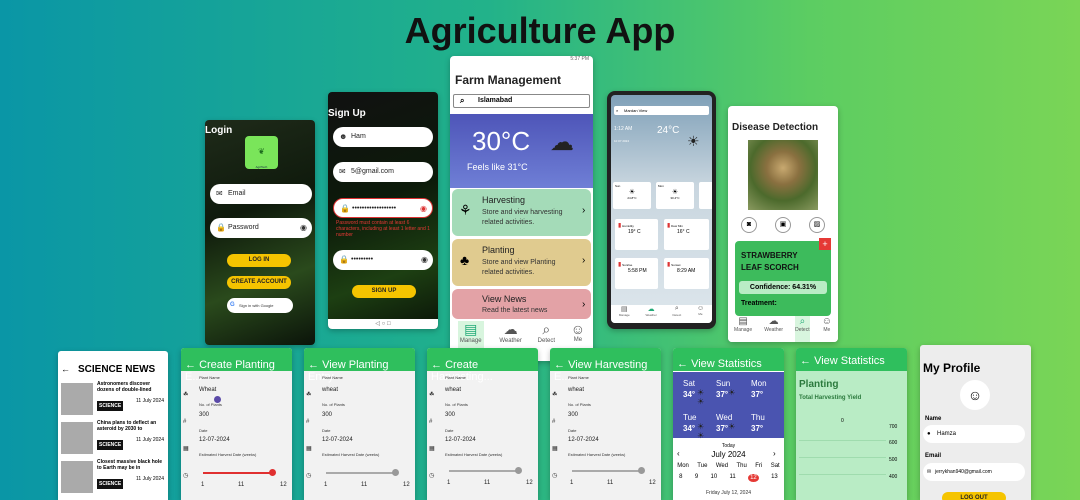 The width and height of the screenshot is (1080, 500). Describe the element at coordinates (975, 395) in the screenshot. I see `avatar: ☺` at that location.